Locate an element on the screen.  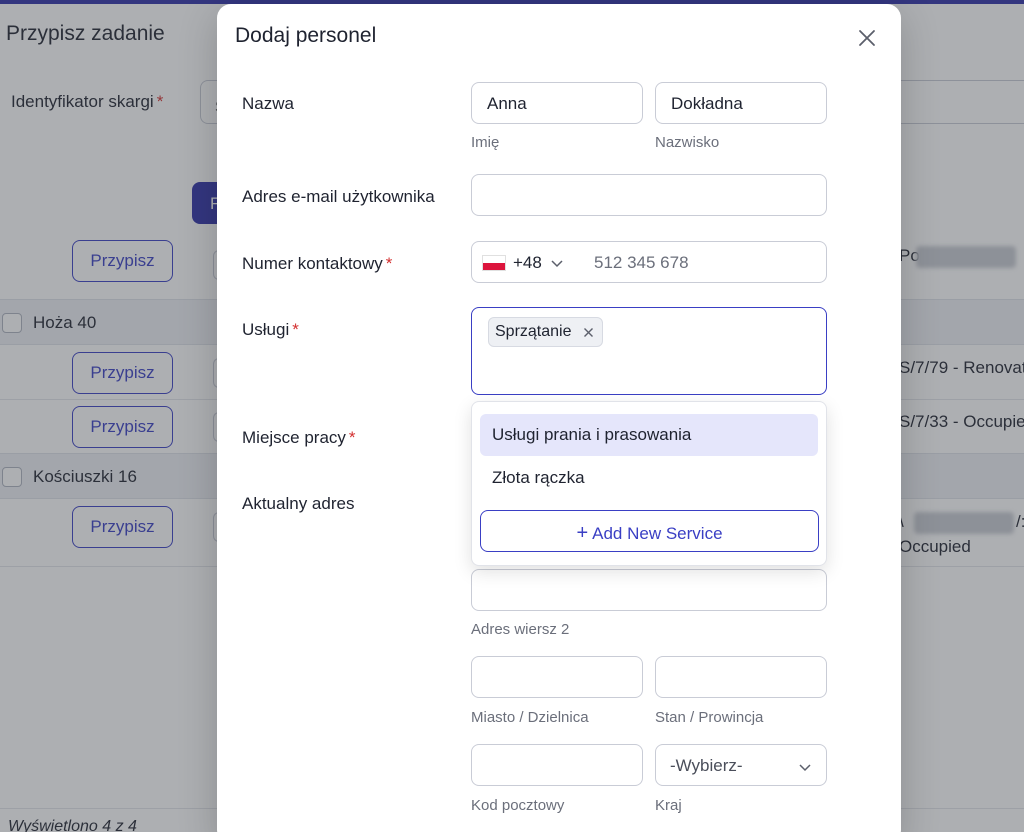
email-label: Adres e-mail użytkownika is located at coordinates (338, 196).